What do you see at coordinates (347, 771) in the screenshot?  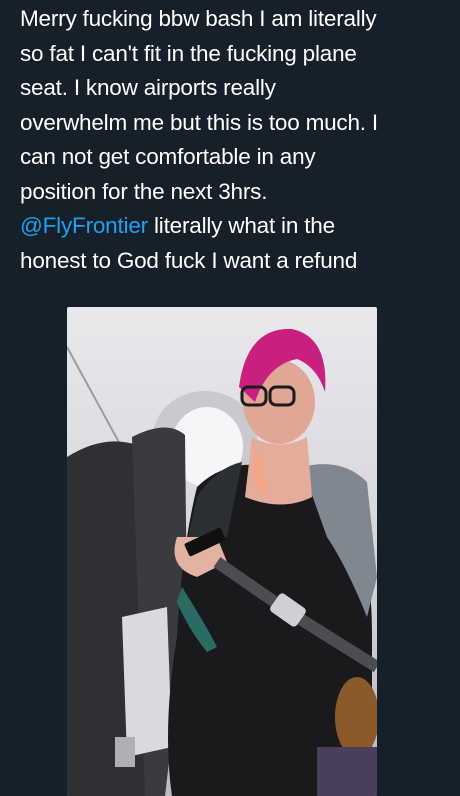 I see `floor-bag` at bounding box center [347, 771].